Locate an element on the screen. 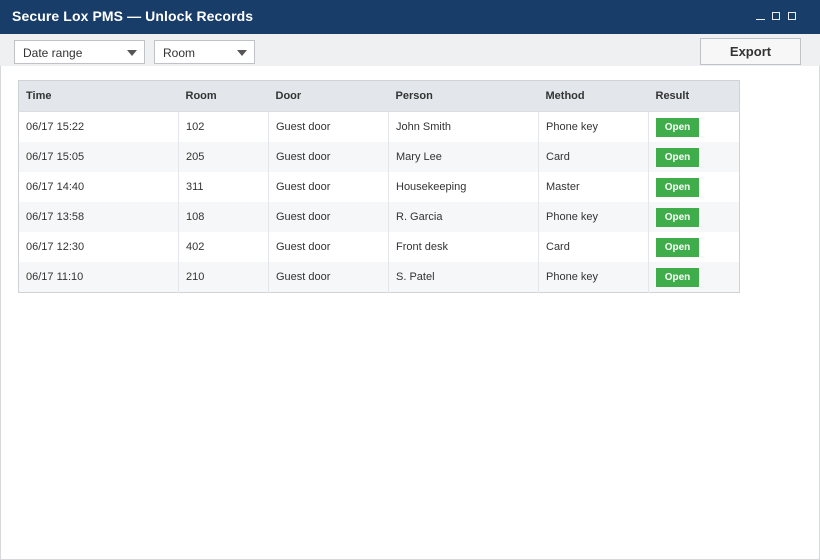 The image size is (820, 560). column-header-door: Door is located at coordinates (328, 96).